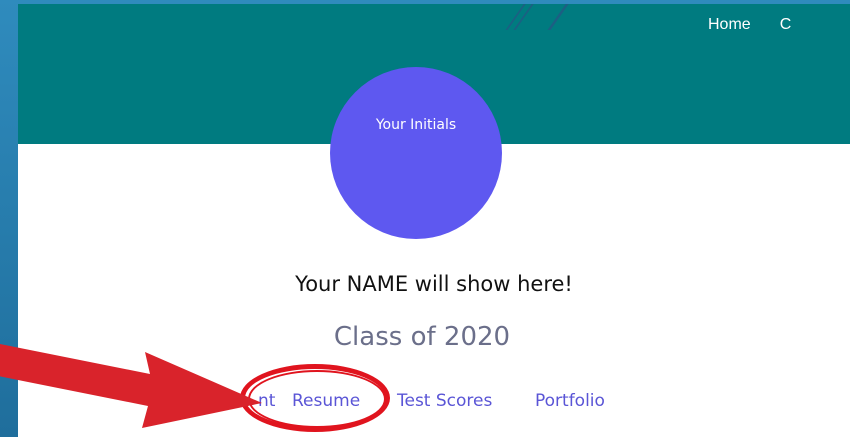 The width and height of the screenshot is (850, 437). Describe the element at coordinates (416, 153) in the screenshot. I see `avatar: Your Initials` at that location.